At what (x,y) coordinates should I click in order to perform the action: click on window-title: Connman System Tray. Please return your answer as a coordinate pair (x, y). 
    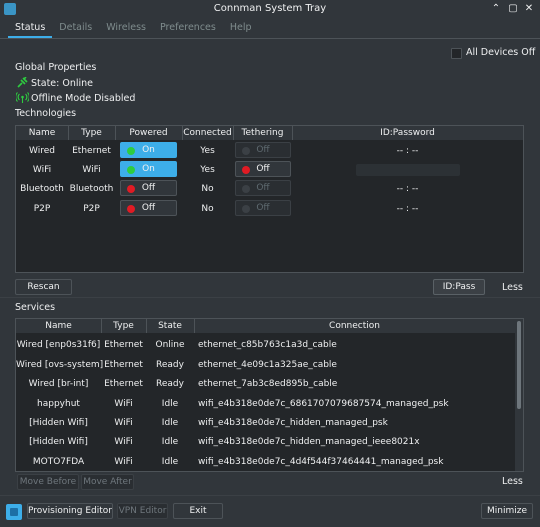
    Looking at the image, I should click on (270, 8).